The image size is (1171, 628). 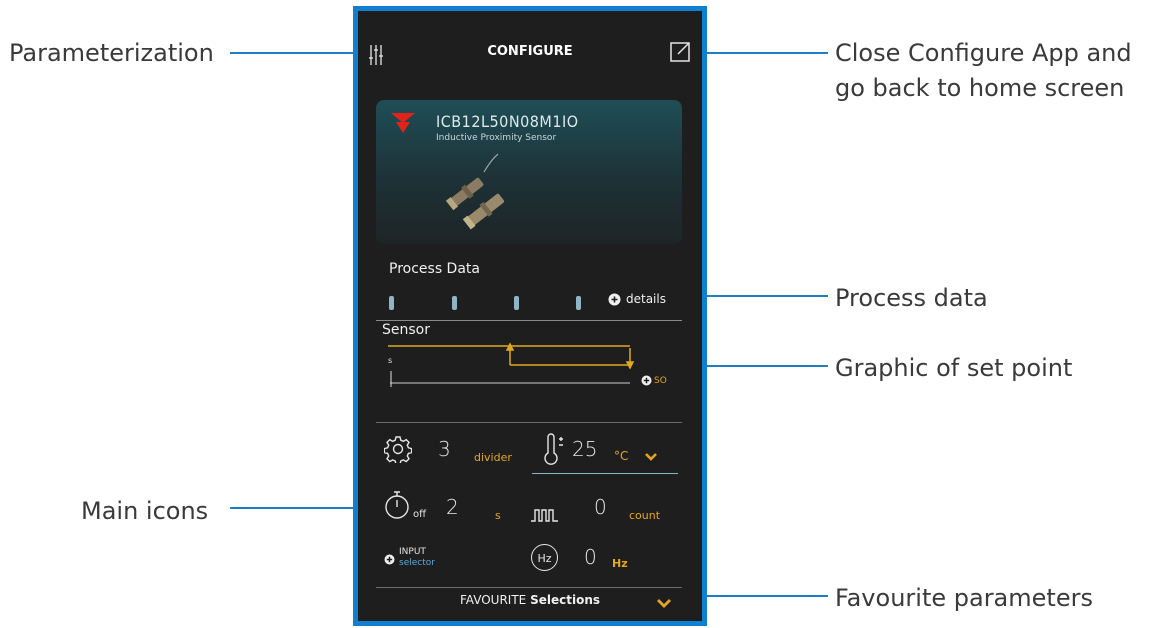 What do you see at coordinates (145, 511) in the screenshot?
I see `annotation-main-icons: Main icons` at bounding box center [145, 511].